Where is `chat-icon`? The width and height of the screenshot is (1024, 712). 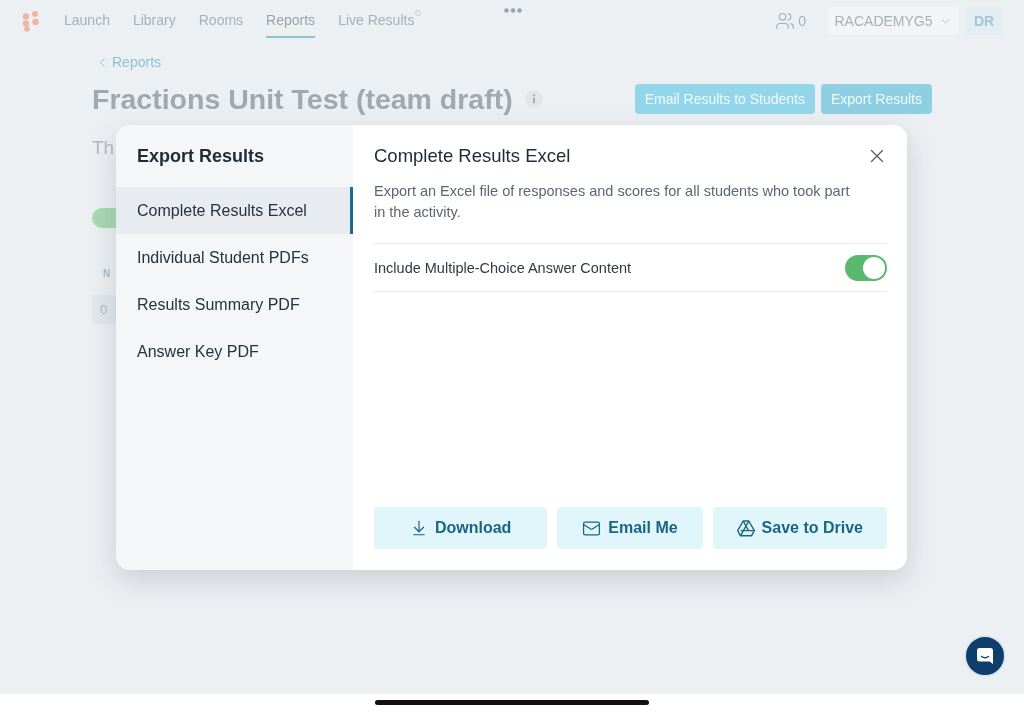 chat-icon is located at coordinates (985, 656).